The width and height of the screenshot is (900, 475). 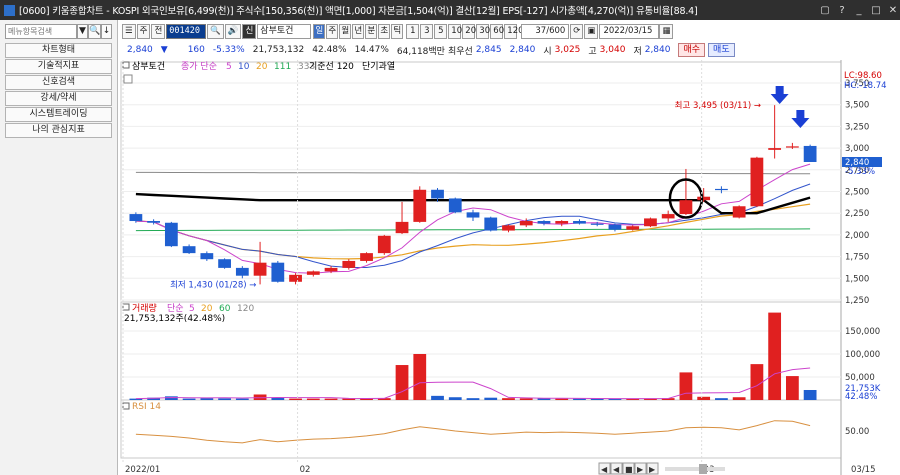 I want to click on rsi-tick-label: 50.00, so click(x=857, y=432).